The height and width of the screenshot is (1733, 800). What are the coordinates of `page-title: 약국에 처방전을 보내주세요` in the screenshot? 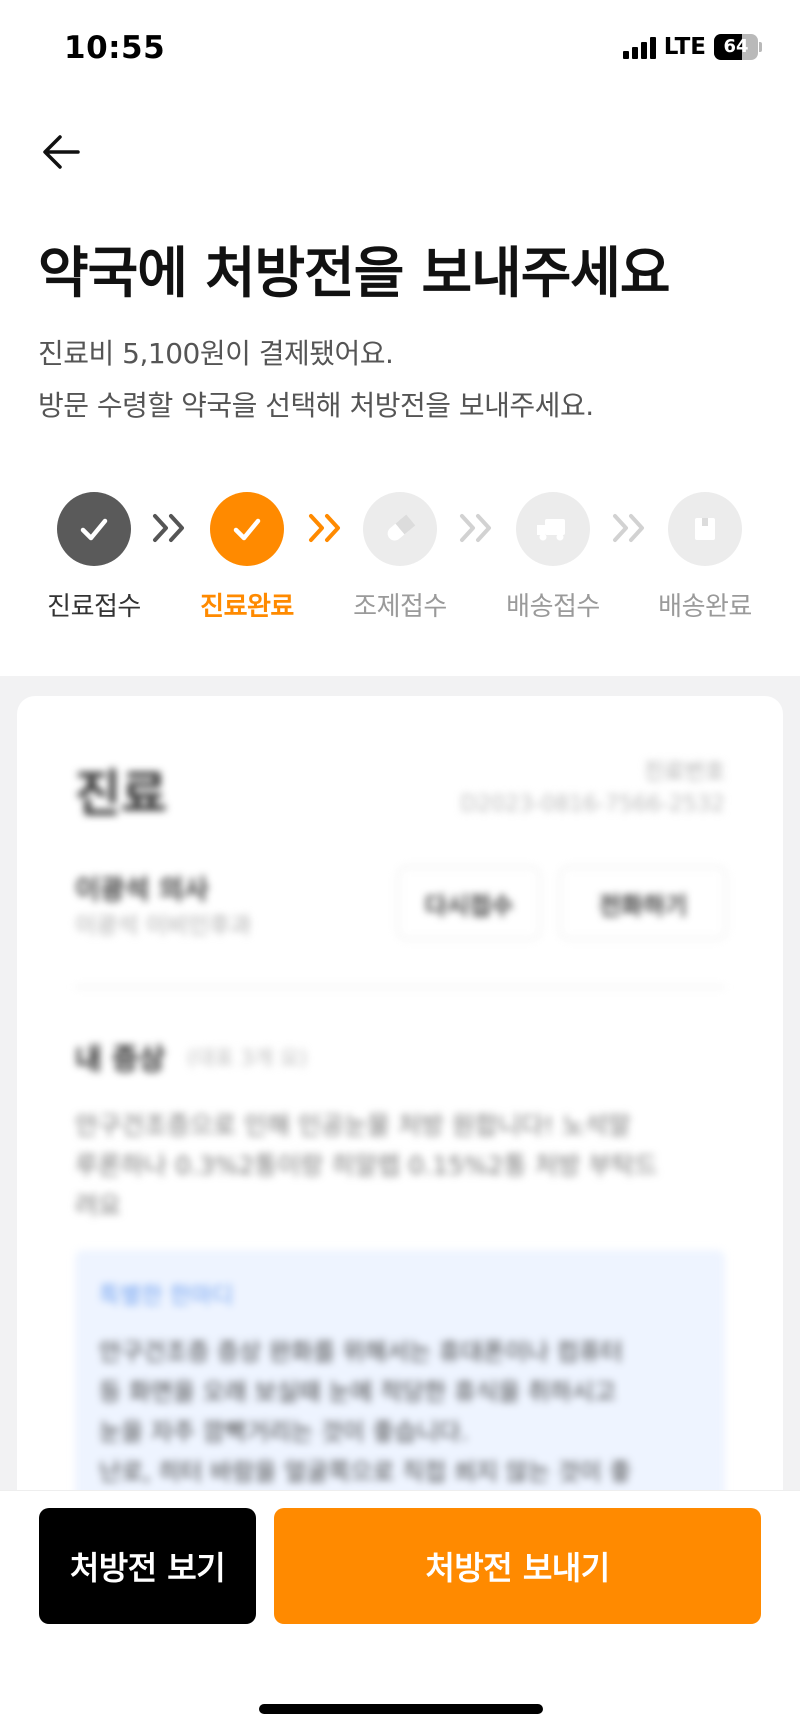 It's located at (354, 273).